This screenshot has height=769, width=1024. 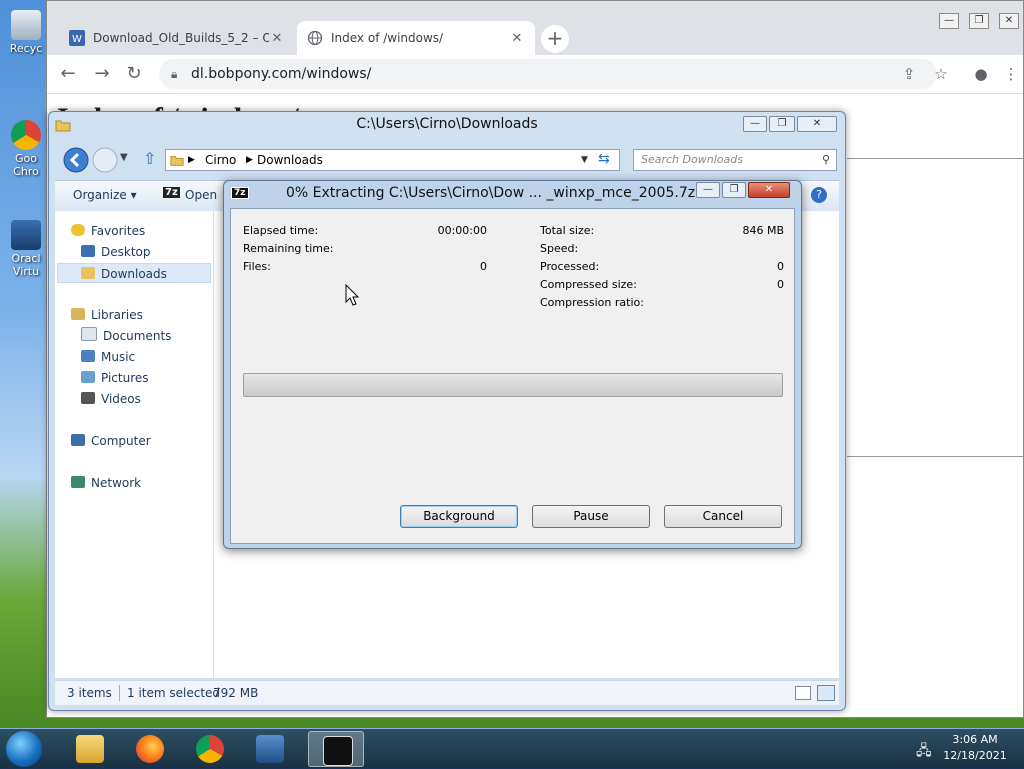 What do you see at coordinates (591, 516) in the screenshot?
I see `pause-button: Pause` at bounding box center [591, 516].